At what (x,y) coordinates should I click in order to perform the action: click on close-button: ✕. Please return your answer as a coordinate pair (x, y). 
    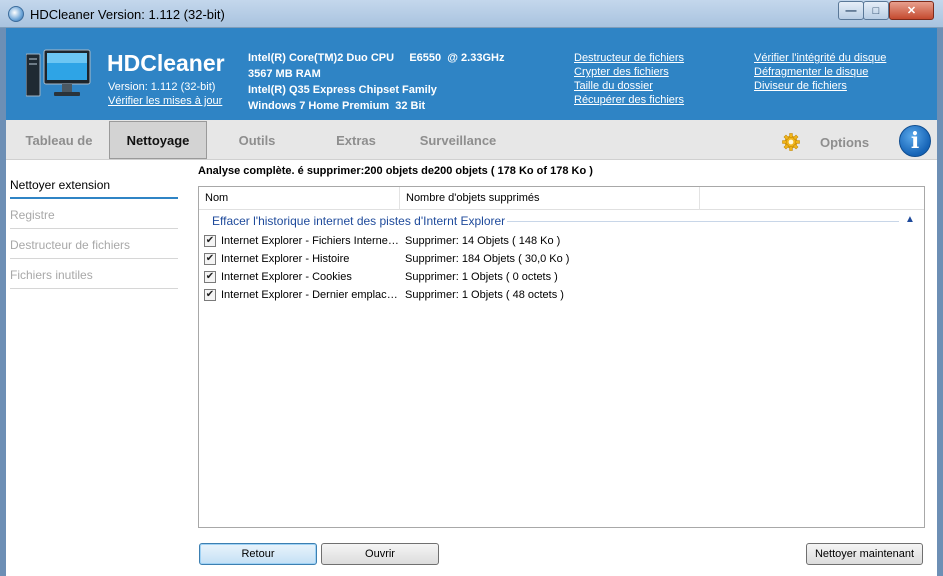
    Looking at the image, I should click on (911, 10).